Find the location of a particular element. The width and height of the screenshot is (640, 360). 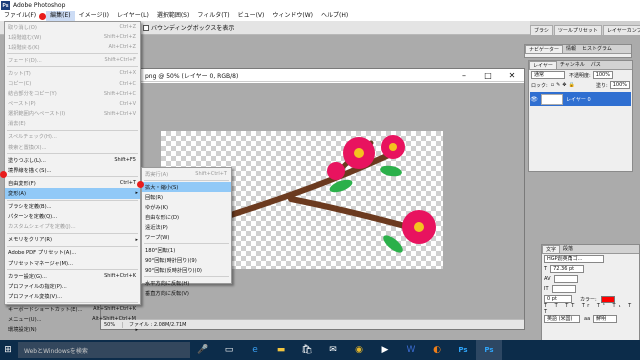

menu-layer: レイヤー(L) is located at coordinates (133, 16).